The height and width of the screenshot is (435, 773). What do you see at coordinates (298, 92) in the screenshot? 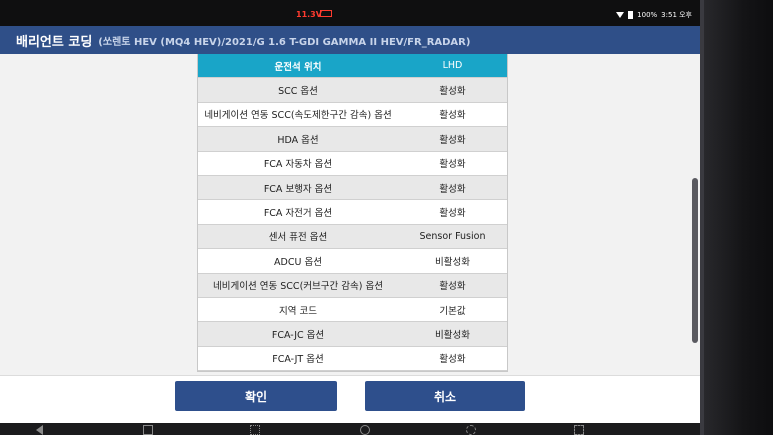
I see `option-name: SCC 옵션` at bounding box center [298, 92].